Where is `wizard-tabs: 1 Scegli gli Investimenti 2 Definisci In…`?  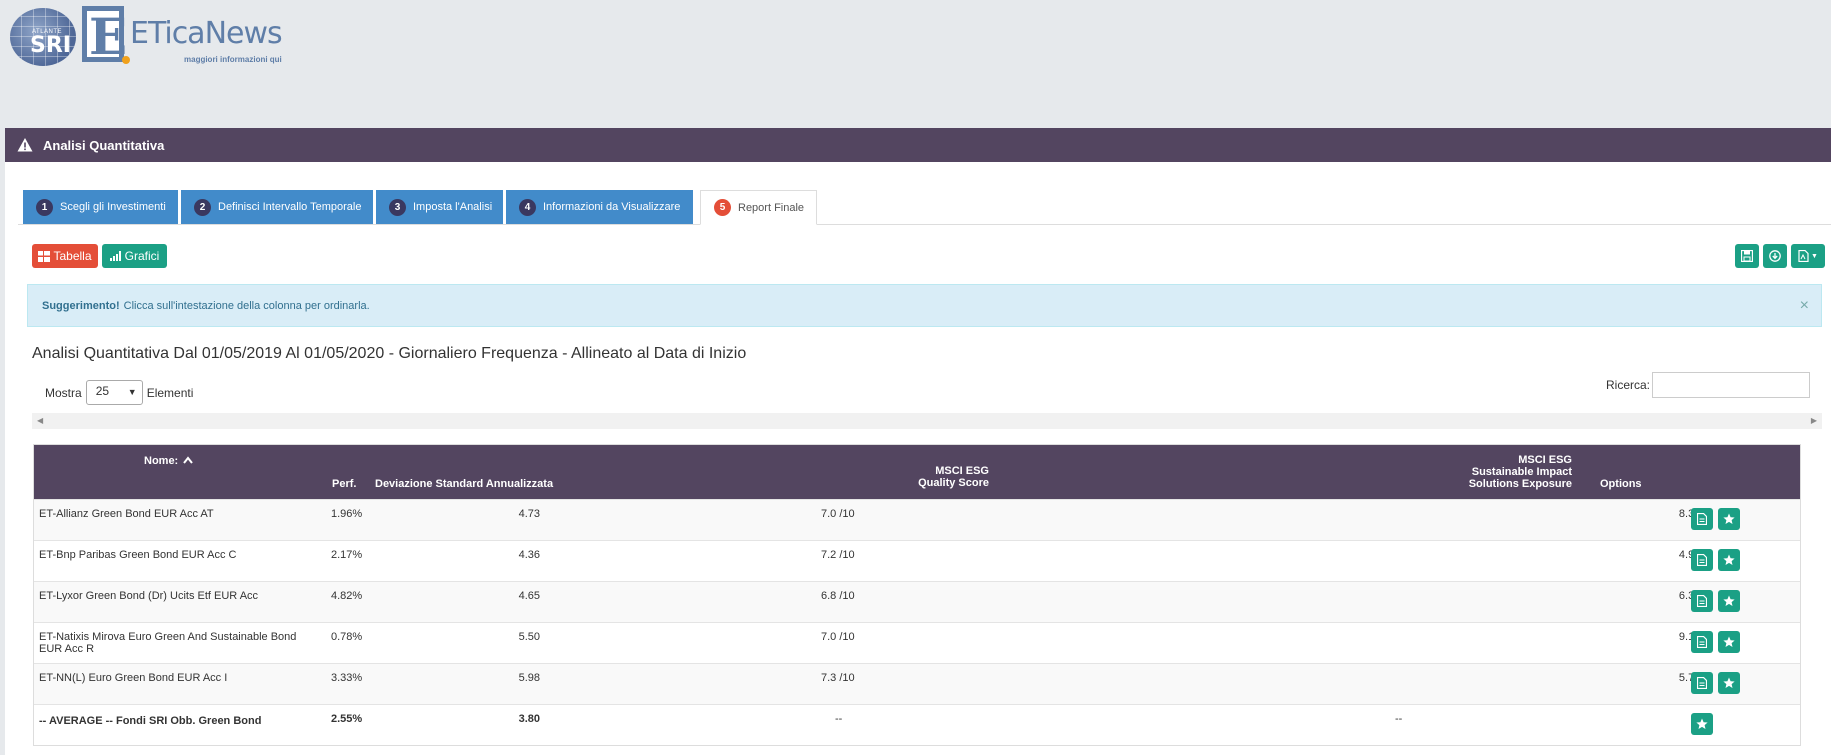
wizard-tabs: 1 Scegli gli Investimenti 2 Definisci In… is located at coordinates (924, 207).